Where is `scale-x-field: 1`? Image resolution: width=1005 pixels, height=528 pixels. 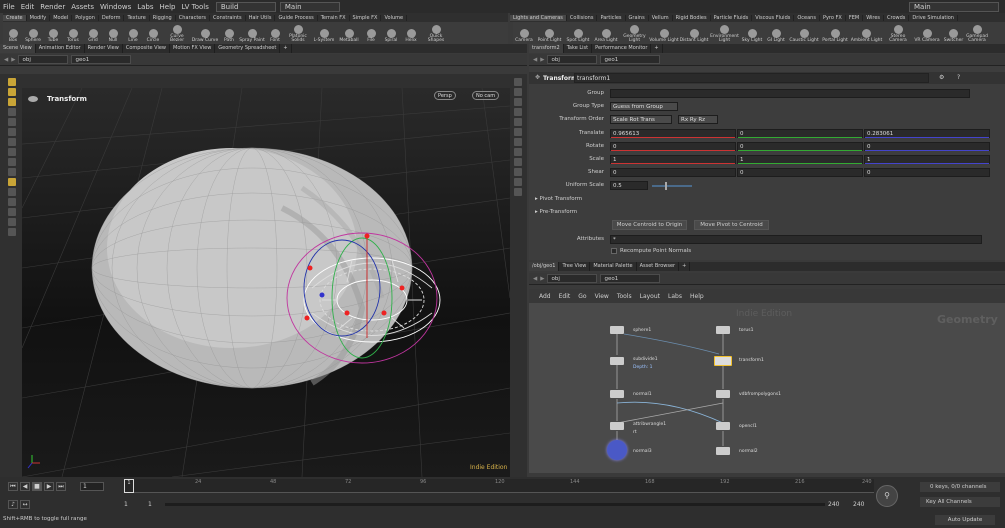 scale-x-field: 1 is located at coordinates (673, 159).